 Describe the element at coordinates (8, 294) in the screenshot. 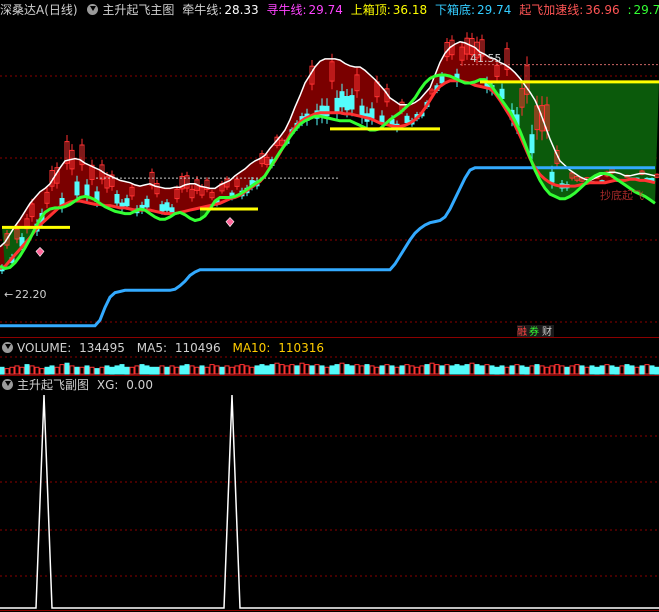

I see `low-price-arrow-icon: ←` at that location.